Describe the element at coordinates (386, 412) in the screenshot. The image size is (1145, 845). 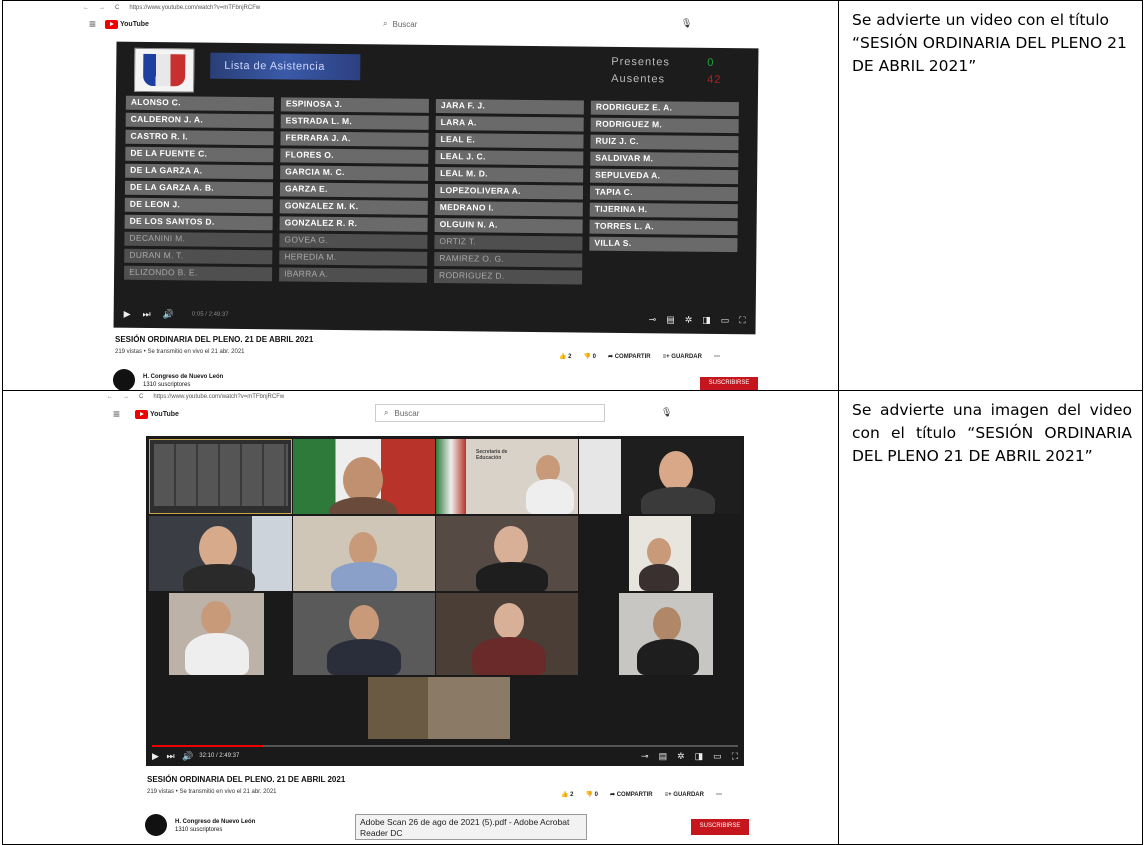
I see `search-icon: ⌕` at that location.